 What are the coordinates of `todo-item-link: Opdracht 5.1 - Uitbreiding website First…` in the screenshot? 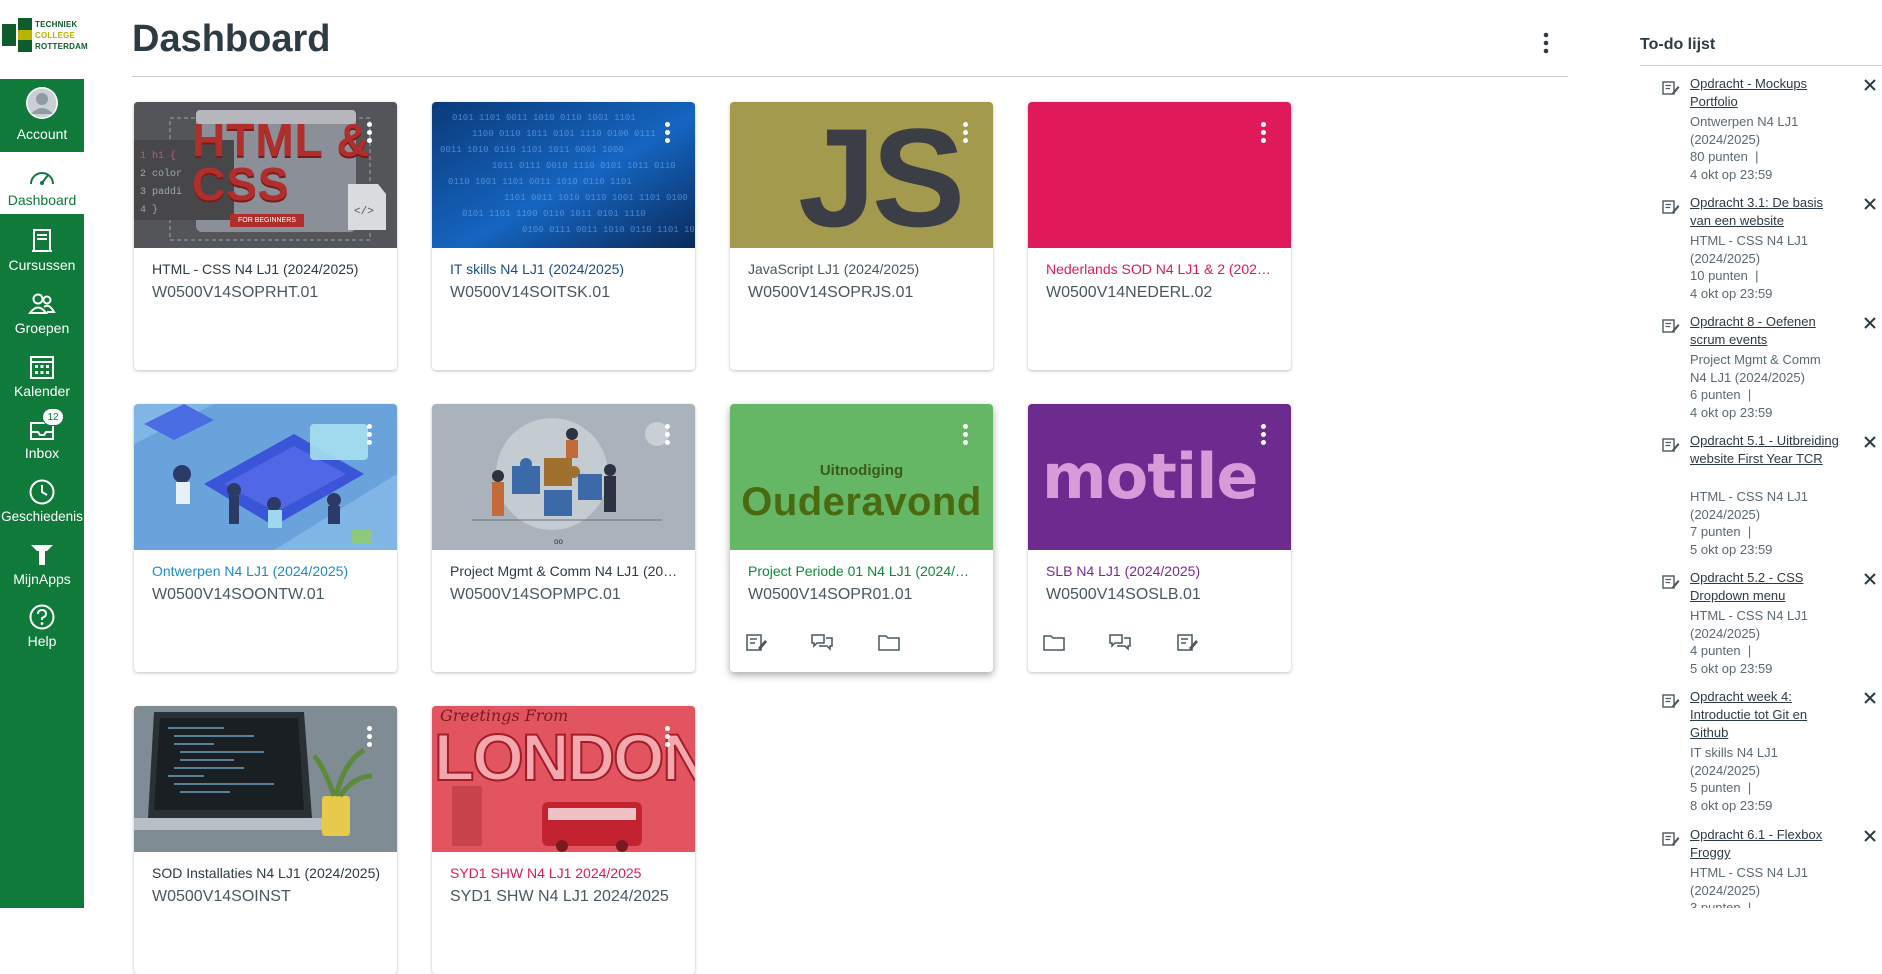 It's located at (1765, 450).